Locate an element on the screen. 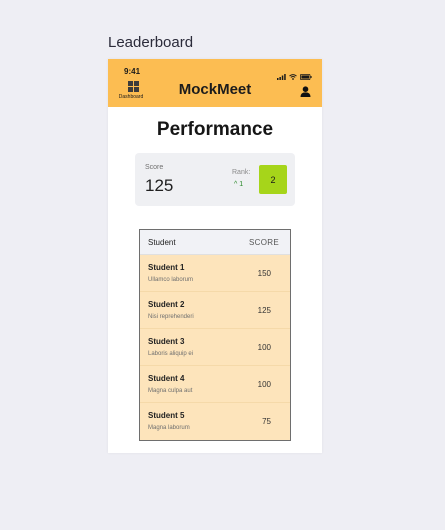 The image size is (445, 530). student-name: Student 5 is located at coordinates (166, 415).